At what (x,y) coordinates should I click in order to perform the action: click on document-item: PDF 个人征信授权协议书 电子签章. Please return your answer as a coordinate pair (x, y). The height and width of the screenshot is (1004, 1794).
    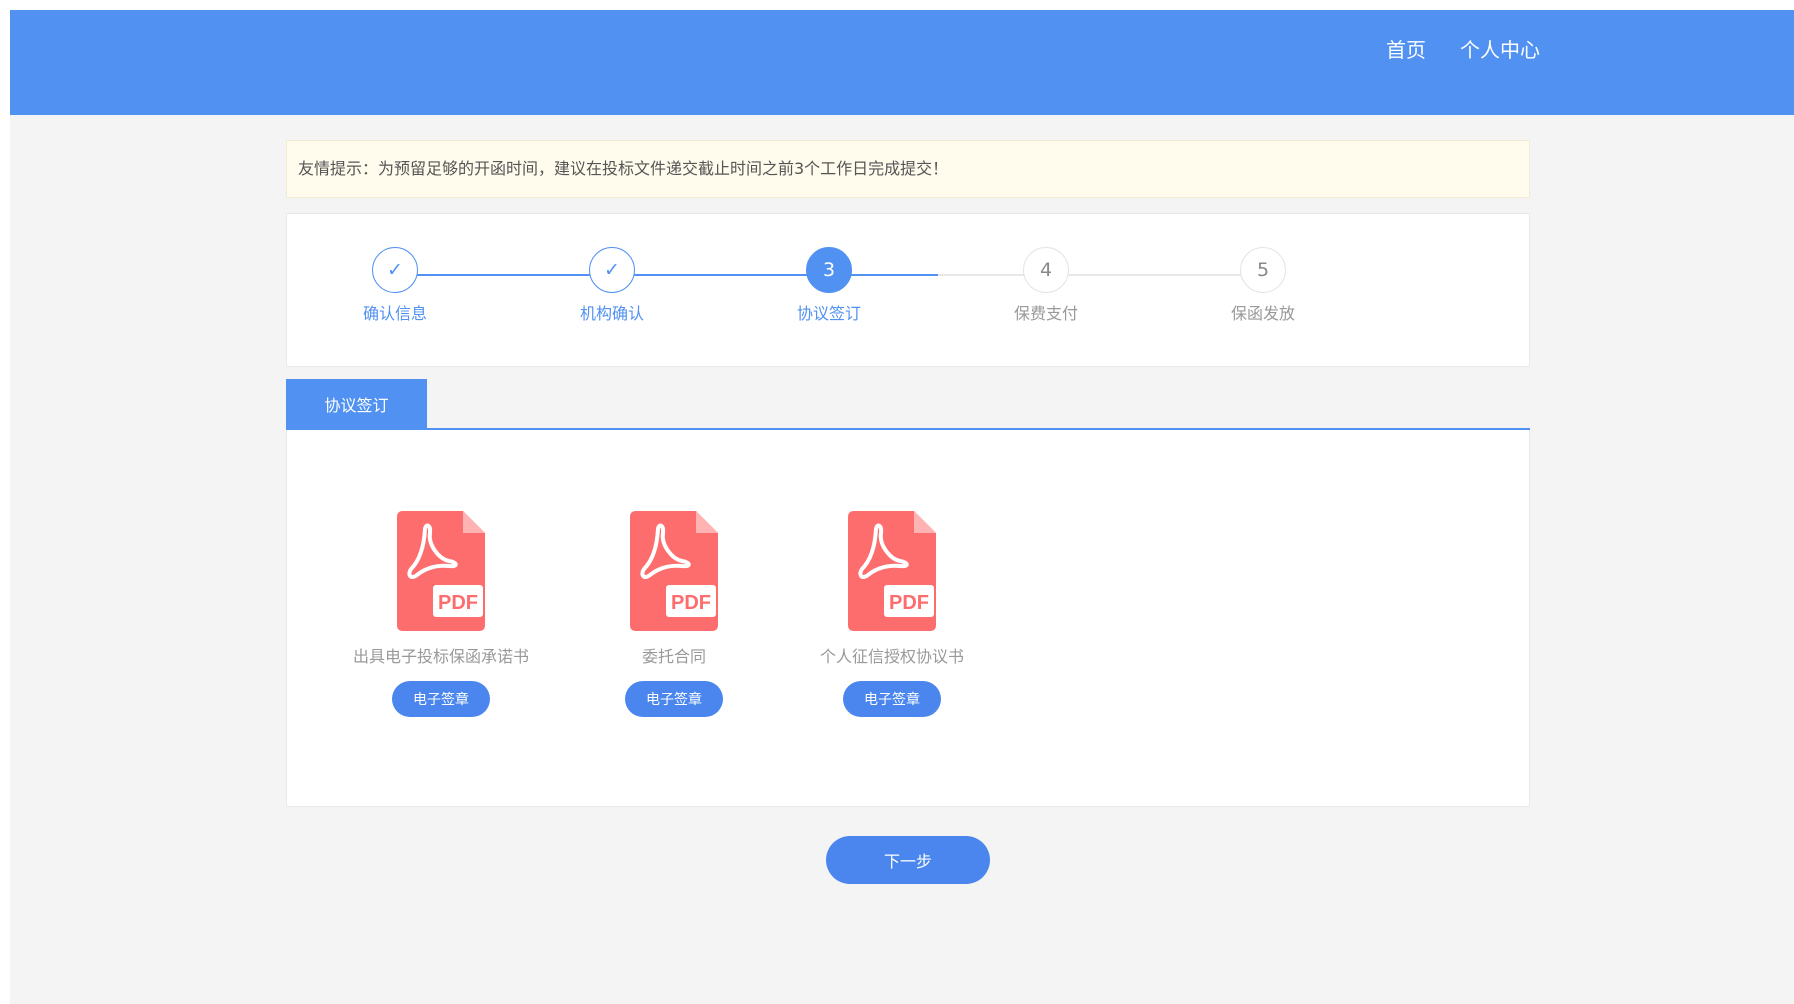
    Looking at the image, I should click on (892, 614).